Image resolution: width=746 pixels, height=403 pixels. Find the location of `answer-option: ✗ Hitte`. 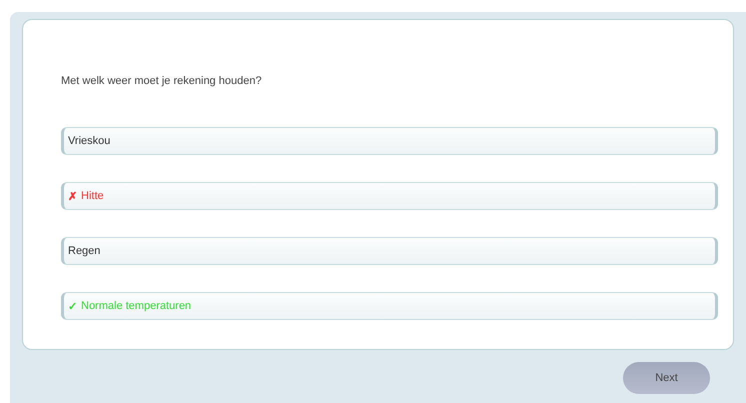

answer-option: ✗ Hitte is located at coordinates (389, 196).